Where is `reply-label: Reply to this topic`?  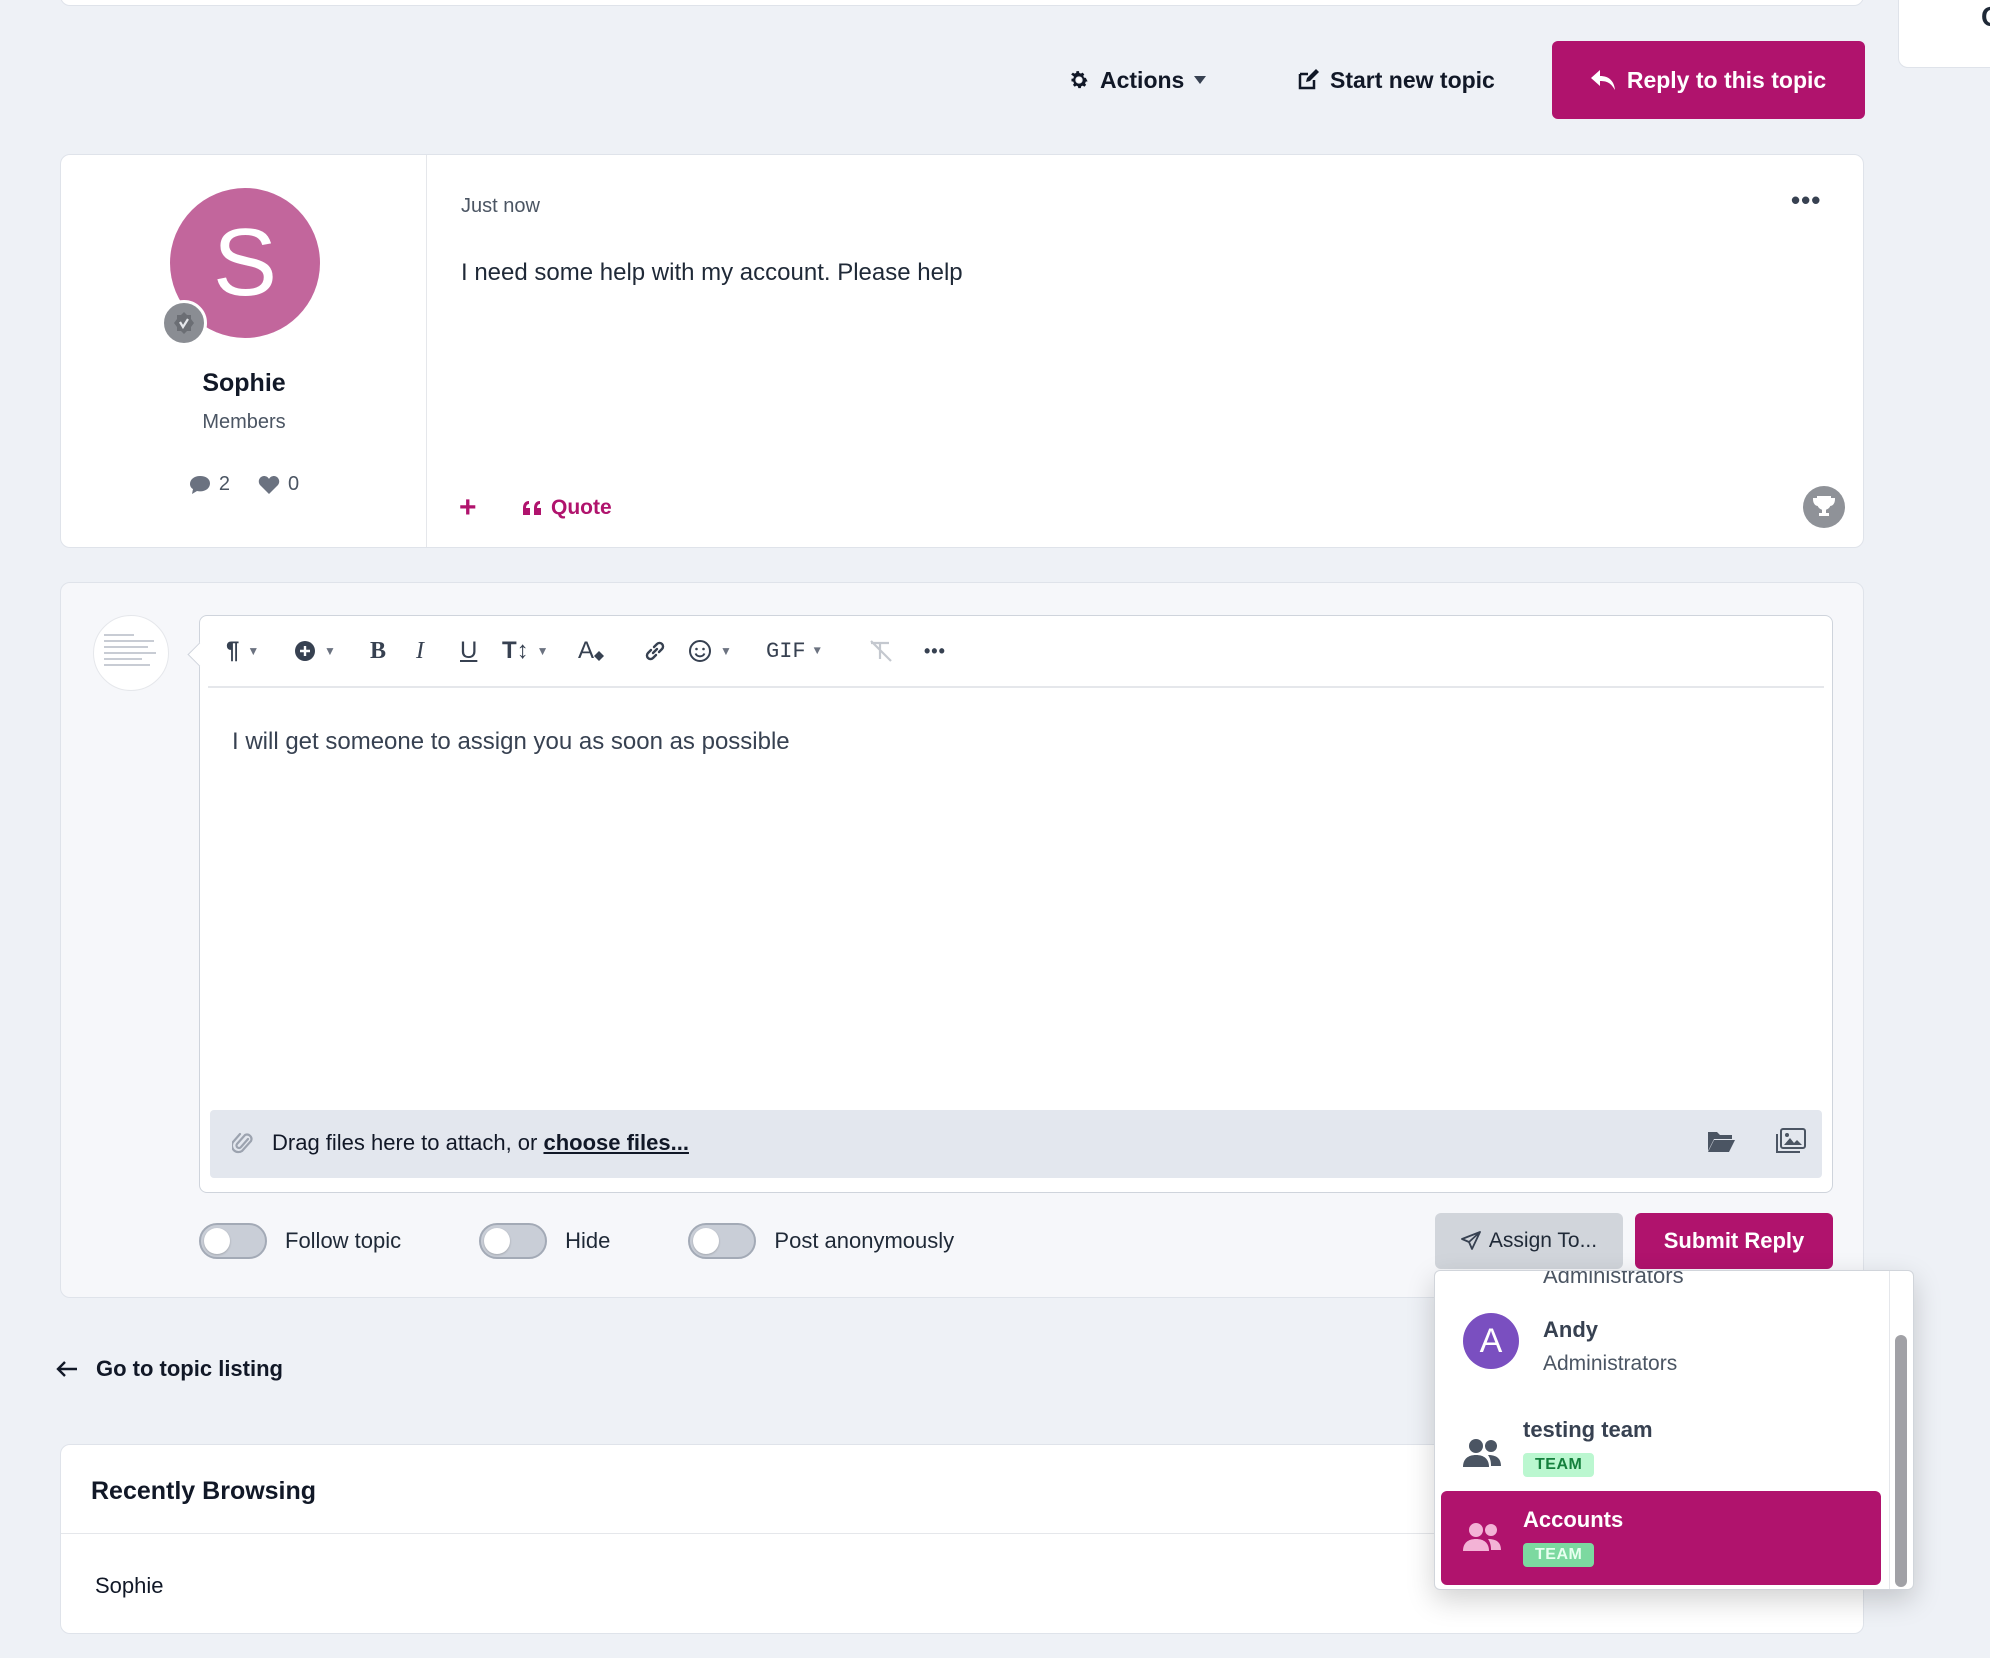 reply-label: Reply to this topic is located at coordinates (1726, 79).